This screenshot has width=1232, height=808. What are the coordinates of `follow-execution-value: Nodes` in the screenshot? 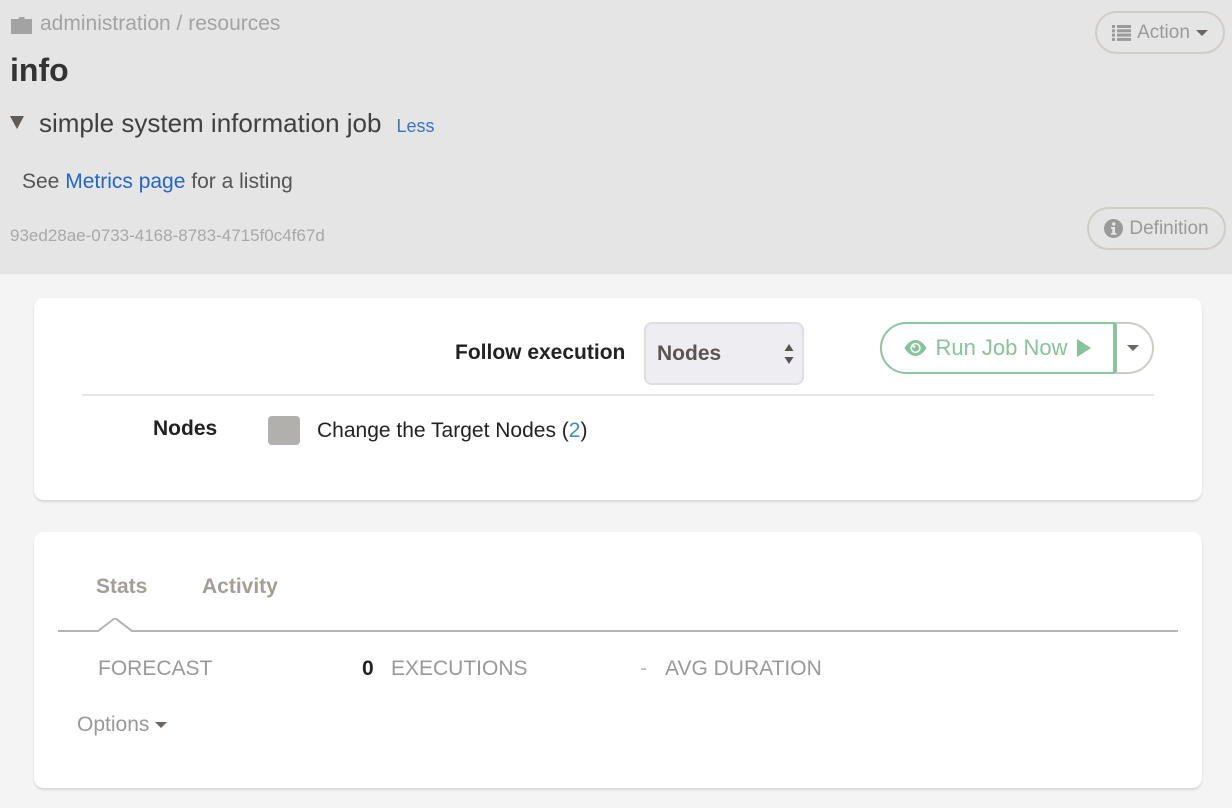 It's located at (689, 353).